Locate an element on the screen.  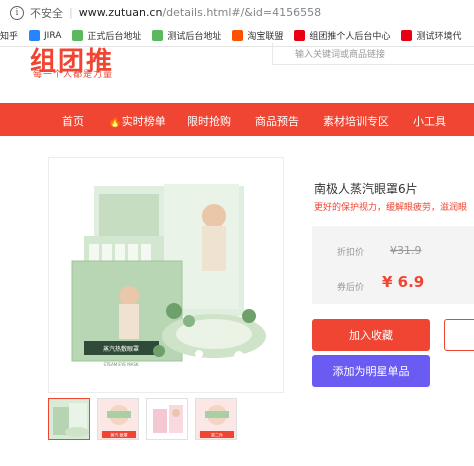
nav-preview: 商品预告 is located at coordinates (277, 121).